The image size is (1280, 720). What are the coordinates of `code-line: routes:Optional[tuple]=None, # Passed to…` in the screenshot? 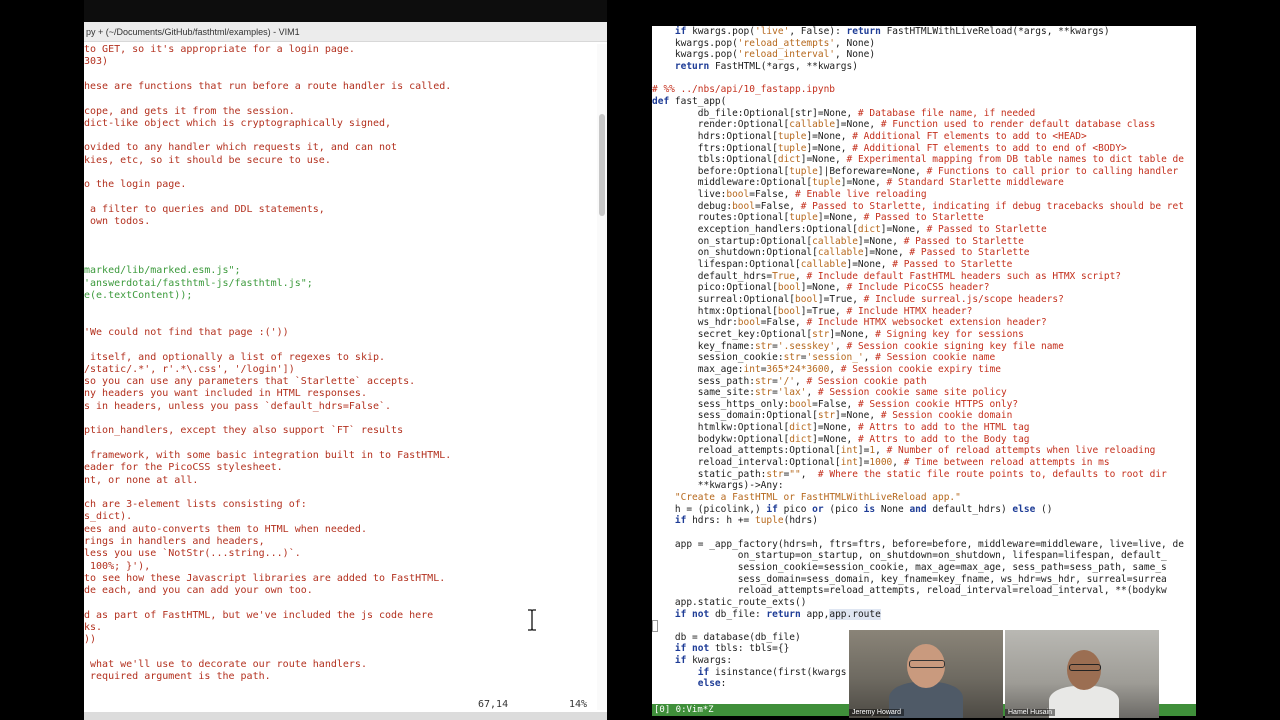 It's located at (818, 218).